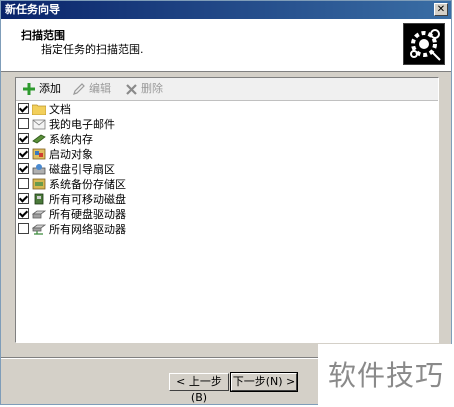 This screenshot has height=407, width=454. Describe the element at coordinates (424, 44) in the screenshot. I see `gear-scan-icon` at that location.